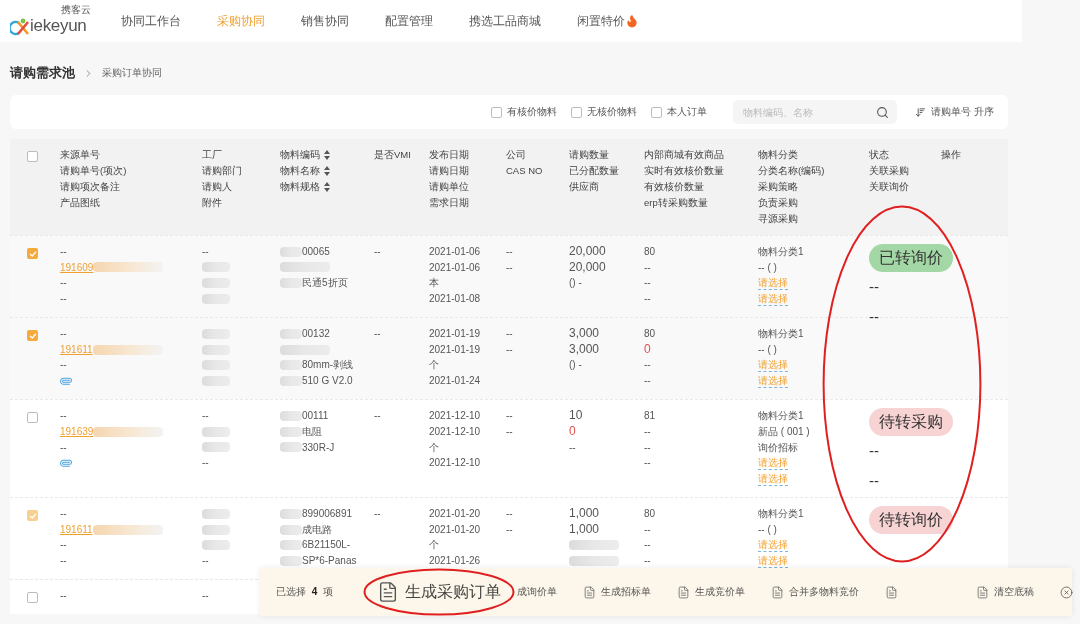  What do you see at coordinates (1005, 592) in the screenshot?
I see `action-button: 清空底稿` at bounding box center [1005, 592].